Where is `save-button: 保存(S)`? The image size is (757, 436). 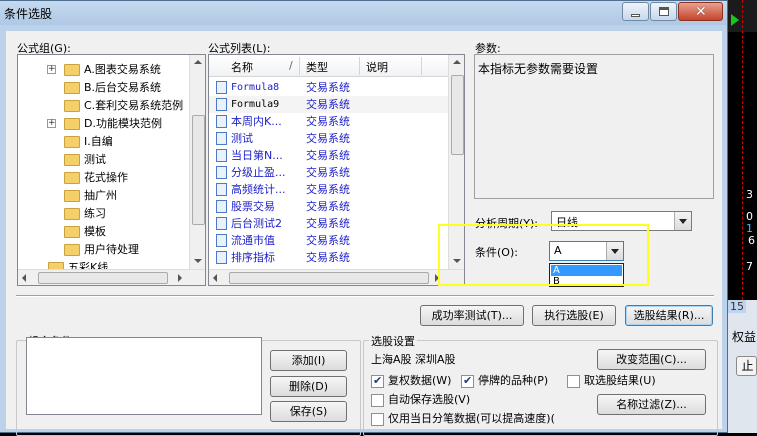
save-button: 保存(S) is located at coordinates (308, 411).